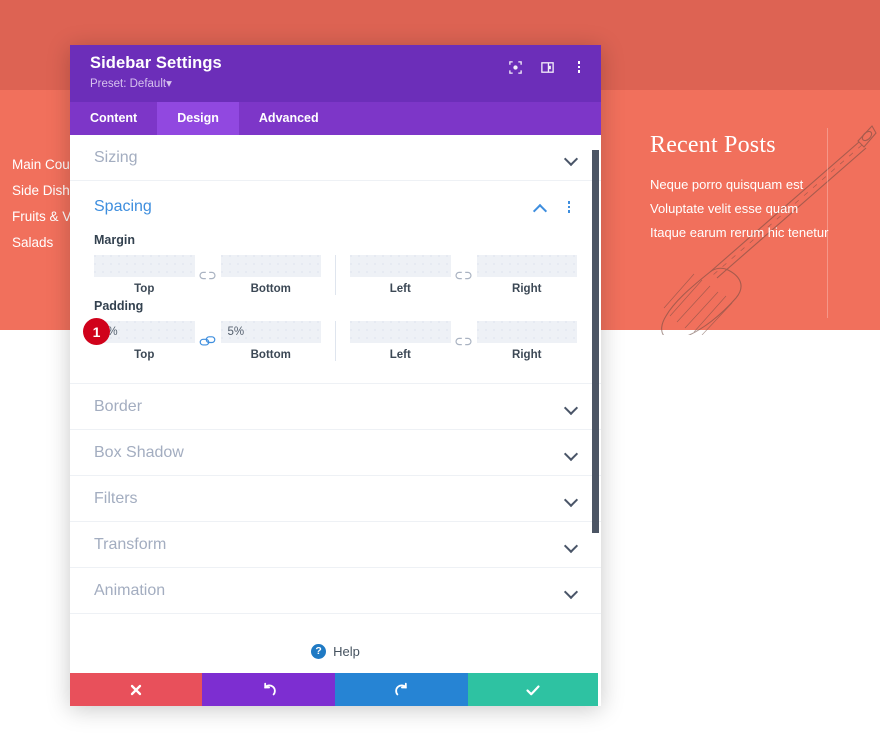 The width and height of the screenshot is (880, 742). I want to click on margin-bottom-label: Bottom, so click(270, 289).